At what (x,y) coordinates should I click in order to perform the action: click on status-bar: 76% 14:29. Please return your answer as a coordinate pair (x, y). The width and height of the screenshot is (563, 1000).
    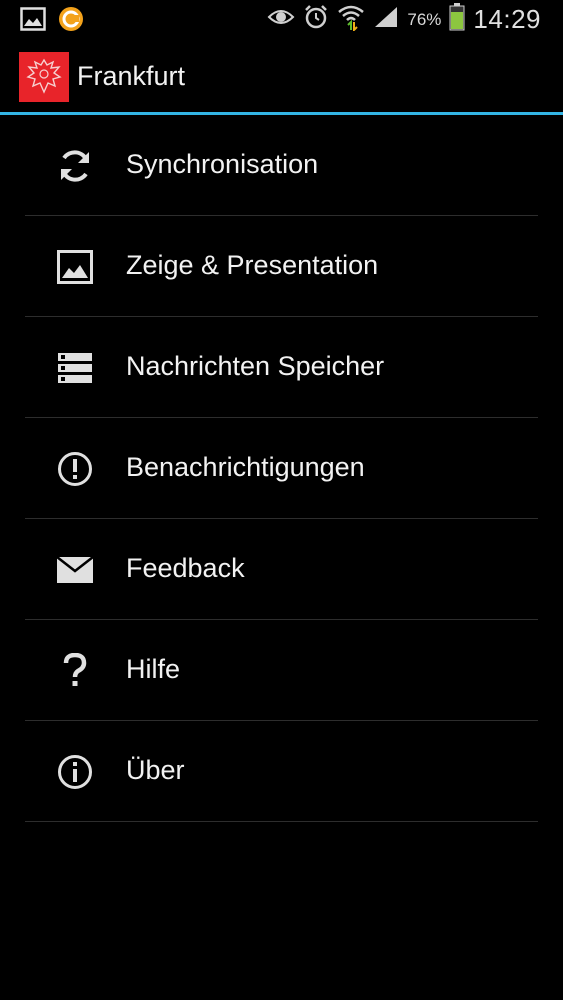
    Looking at the image, I should click on (281, 19).